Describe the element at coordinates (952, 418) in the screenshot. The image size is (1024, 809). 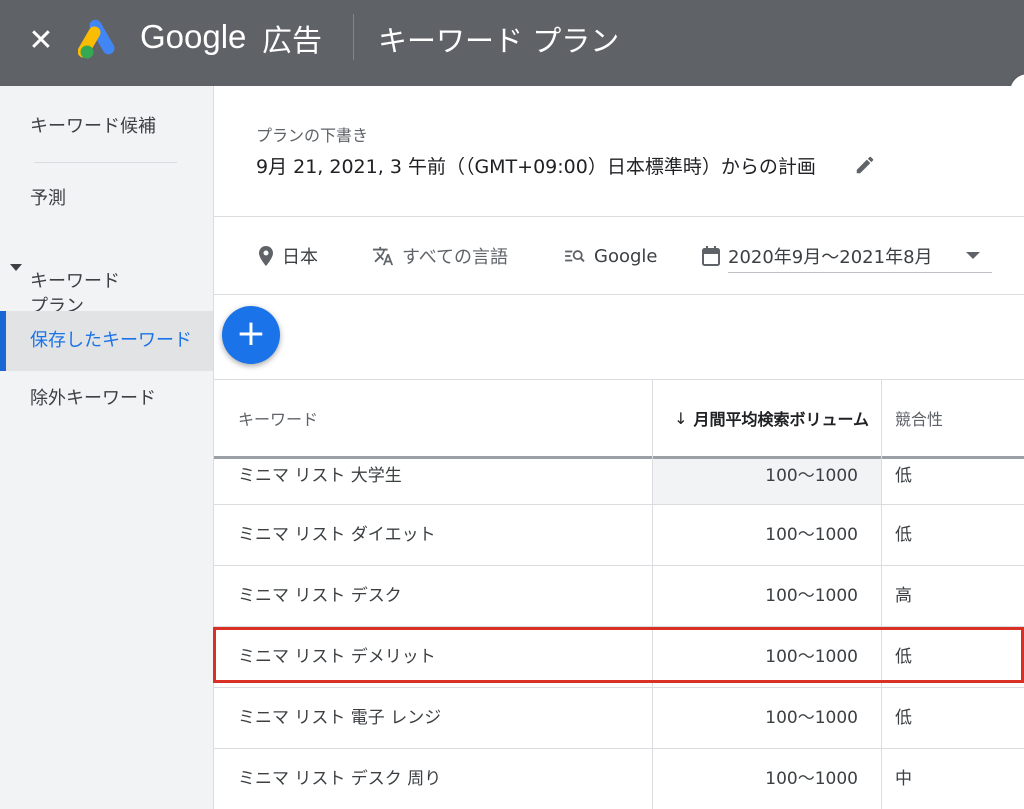
I see `column-header-competition: 競合性` at that location.